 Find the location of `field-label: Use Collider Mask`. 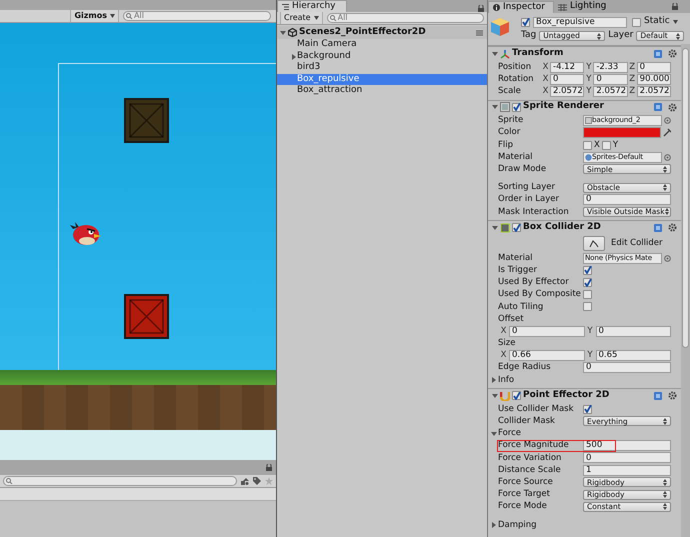

field-label: Use Collider Mask is located at coordinates (536, 409).